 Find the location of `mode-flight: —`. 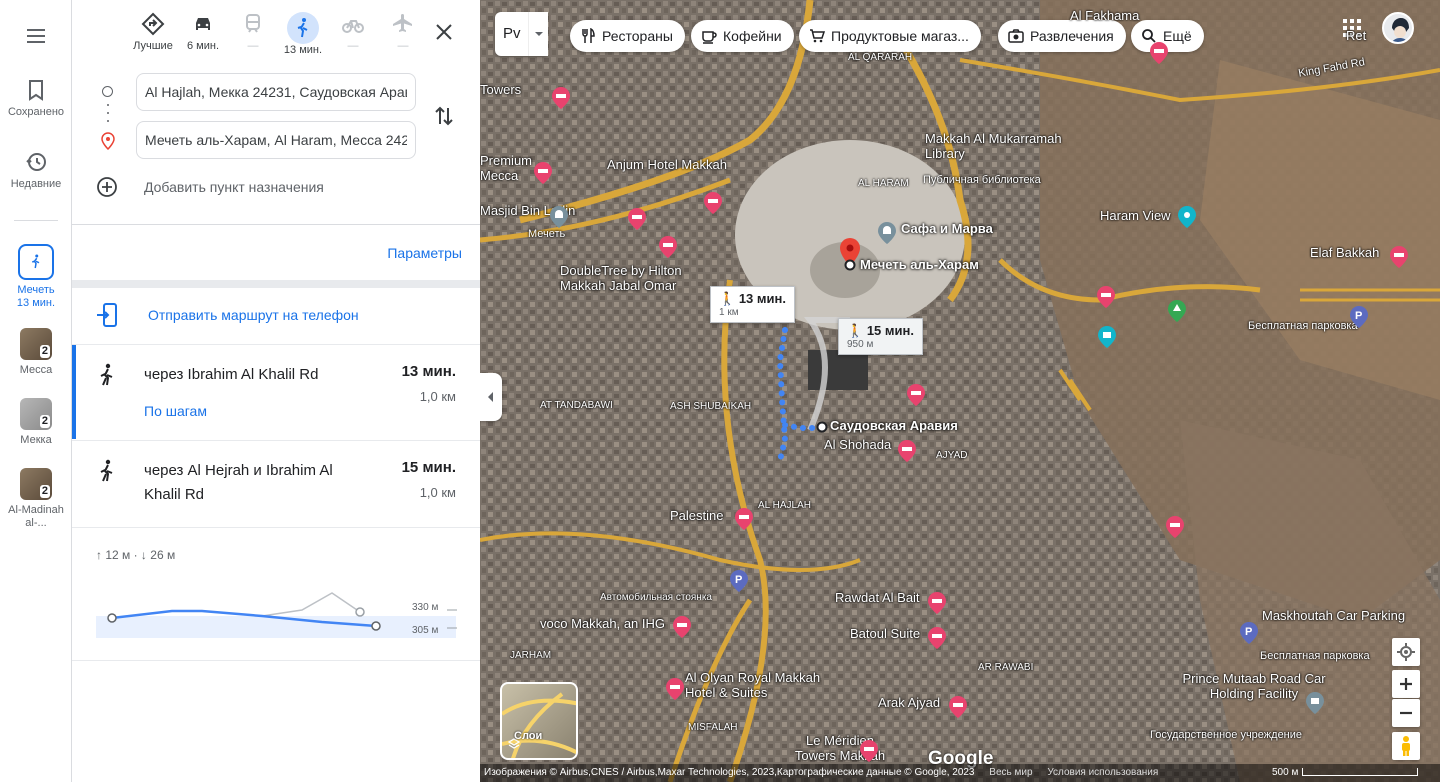

mode-flight: — is located at coordinates (403, 32).